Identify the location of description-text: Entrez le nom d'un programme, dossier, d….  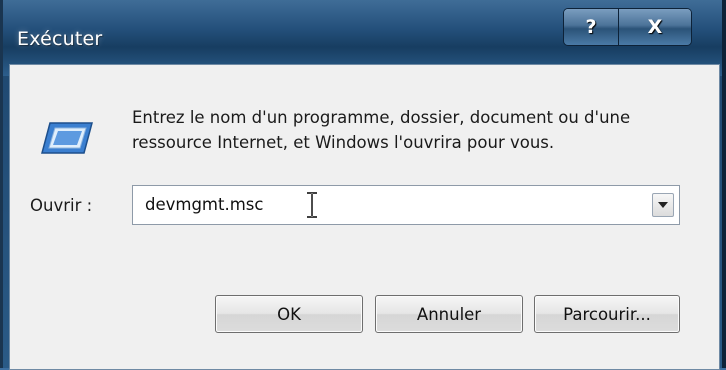
(381, 130).